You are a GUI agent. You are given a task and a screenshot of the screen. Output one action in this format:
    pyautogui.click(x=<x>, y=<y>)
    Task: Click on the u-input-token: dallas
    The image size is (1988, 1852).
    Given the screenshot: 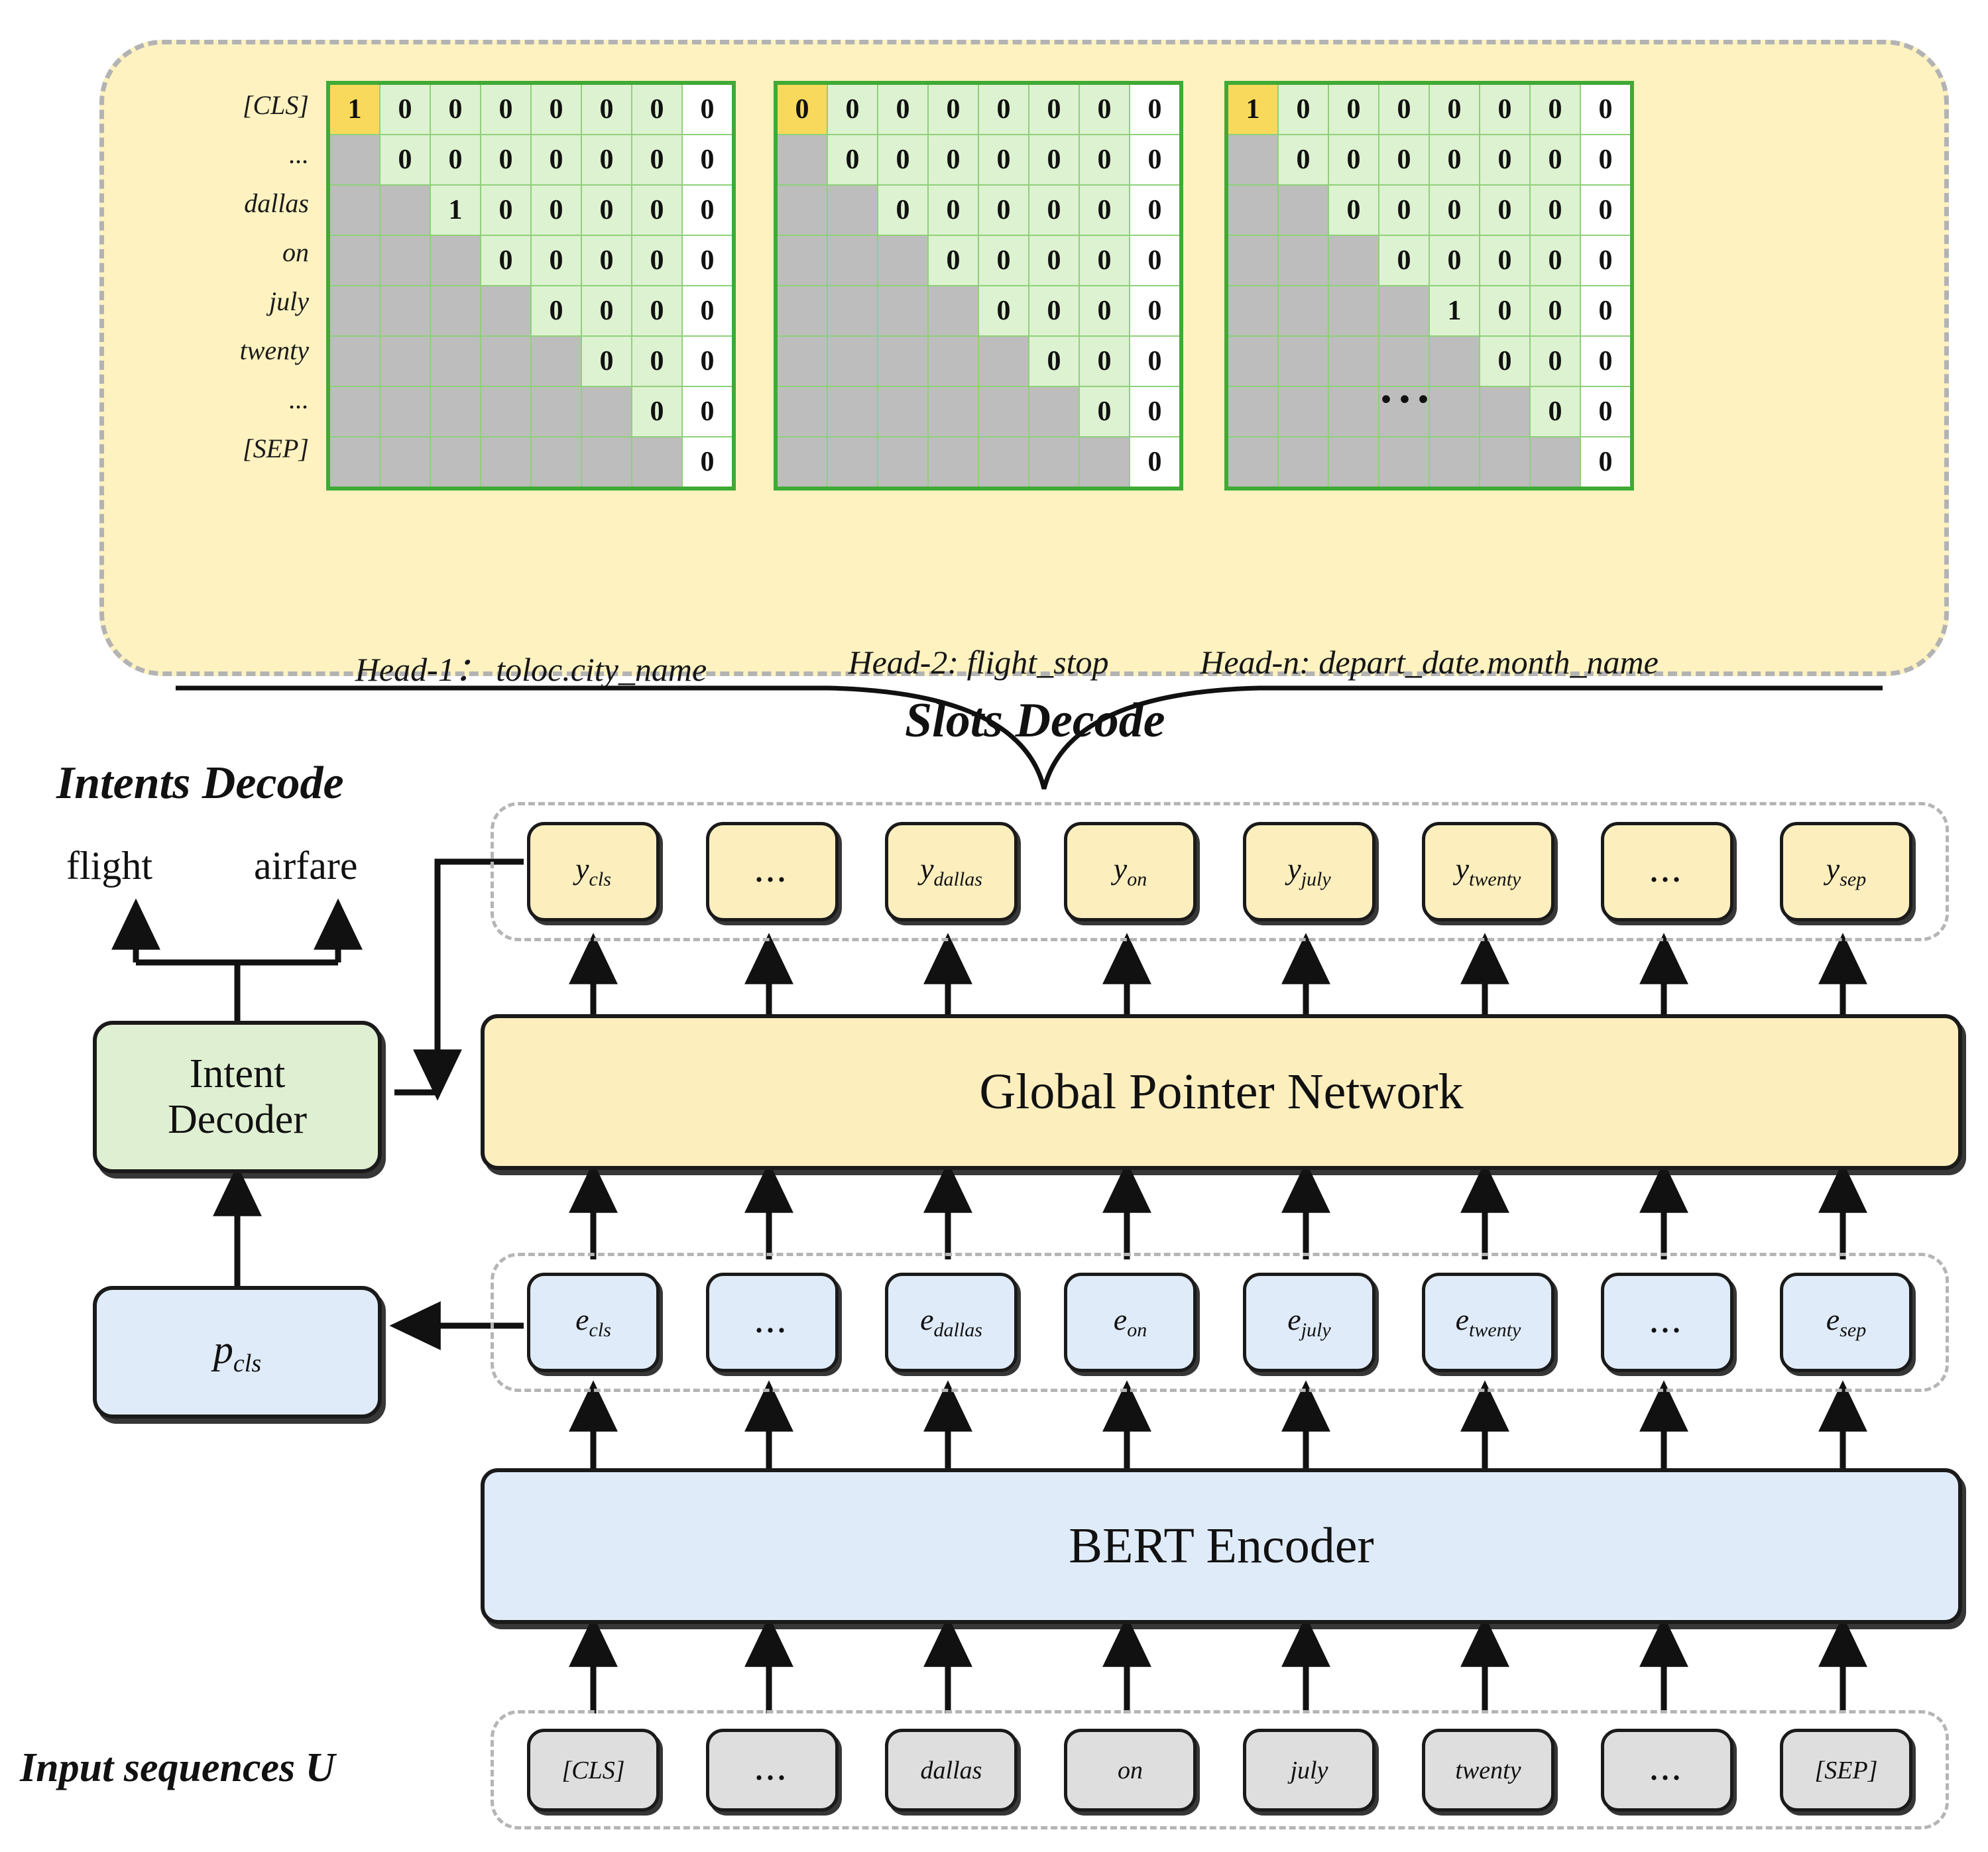 What is the action you would take?
    pyautogui.click(x=951, y=1771)
    